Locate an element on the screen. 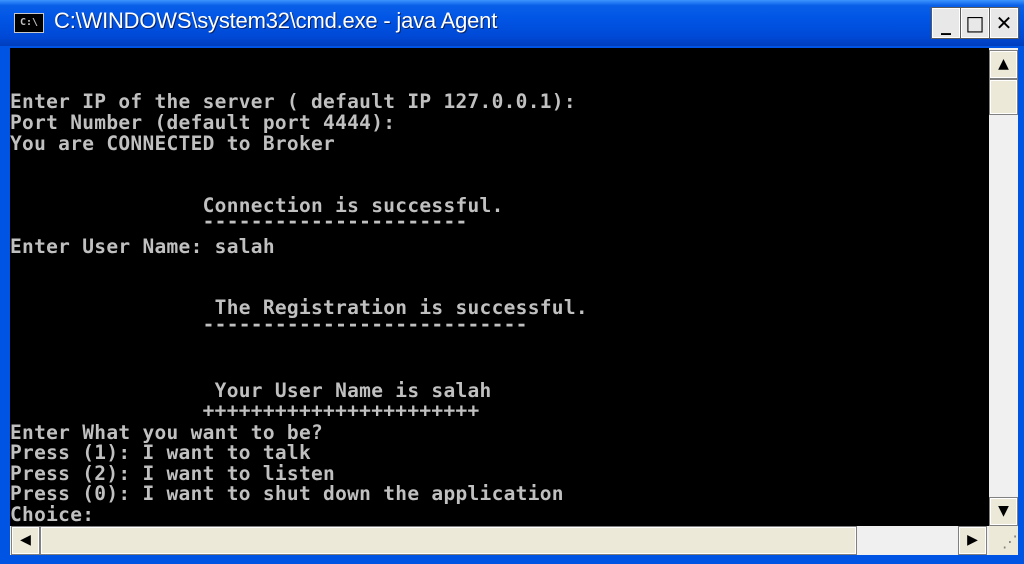 This screenshot has height=564, width=1024. minimize-button: _ is located at coordinates (946, 23).